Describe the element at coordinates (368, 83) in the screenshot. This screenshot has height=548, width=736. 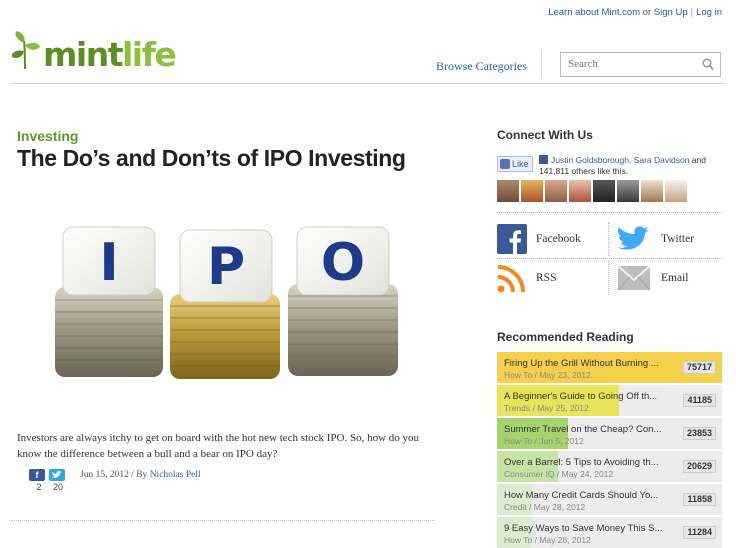
I see `header-divider-line` at that location.